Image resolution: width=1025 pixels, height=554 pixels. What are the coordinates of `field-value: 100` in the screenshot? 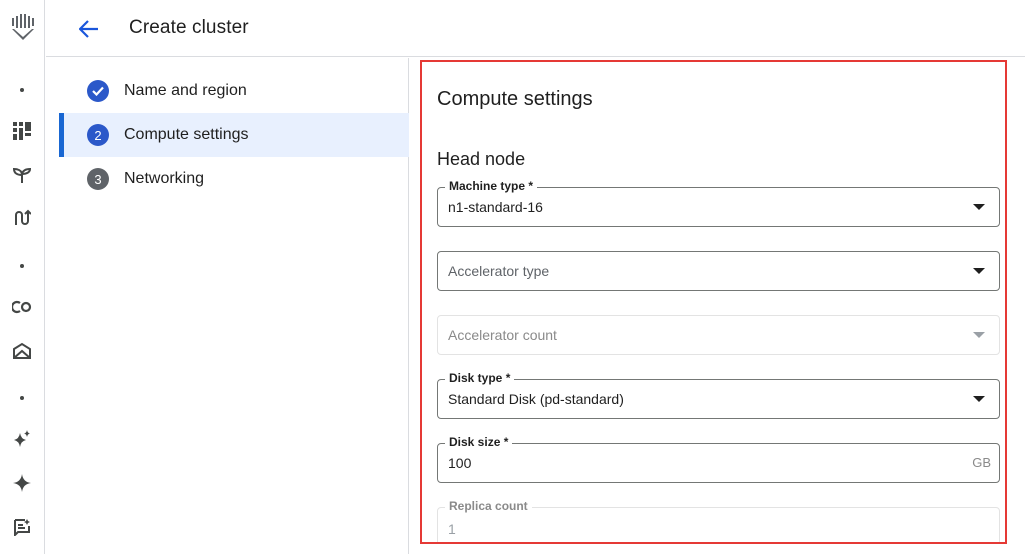 It's located at (460, 463).